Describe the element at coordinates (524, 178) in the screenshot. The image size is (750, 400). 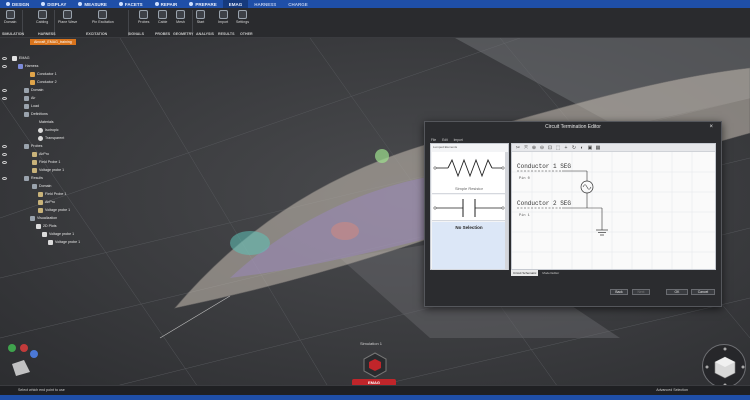
I see `pin1-label: Pin 0` at that location.